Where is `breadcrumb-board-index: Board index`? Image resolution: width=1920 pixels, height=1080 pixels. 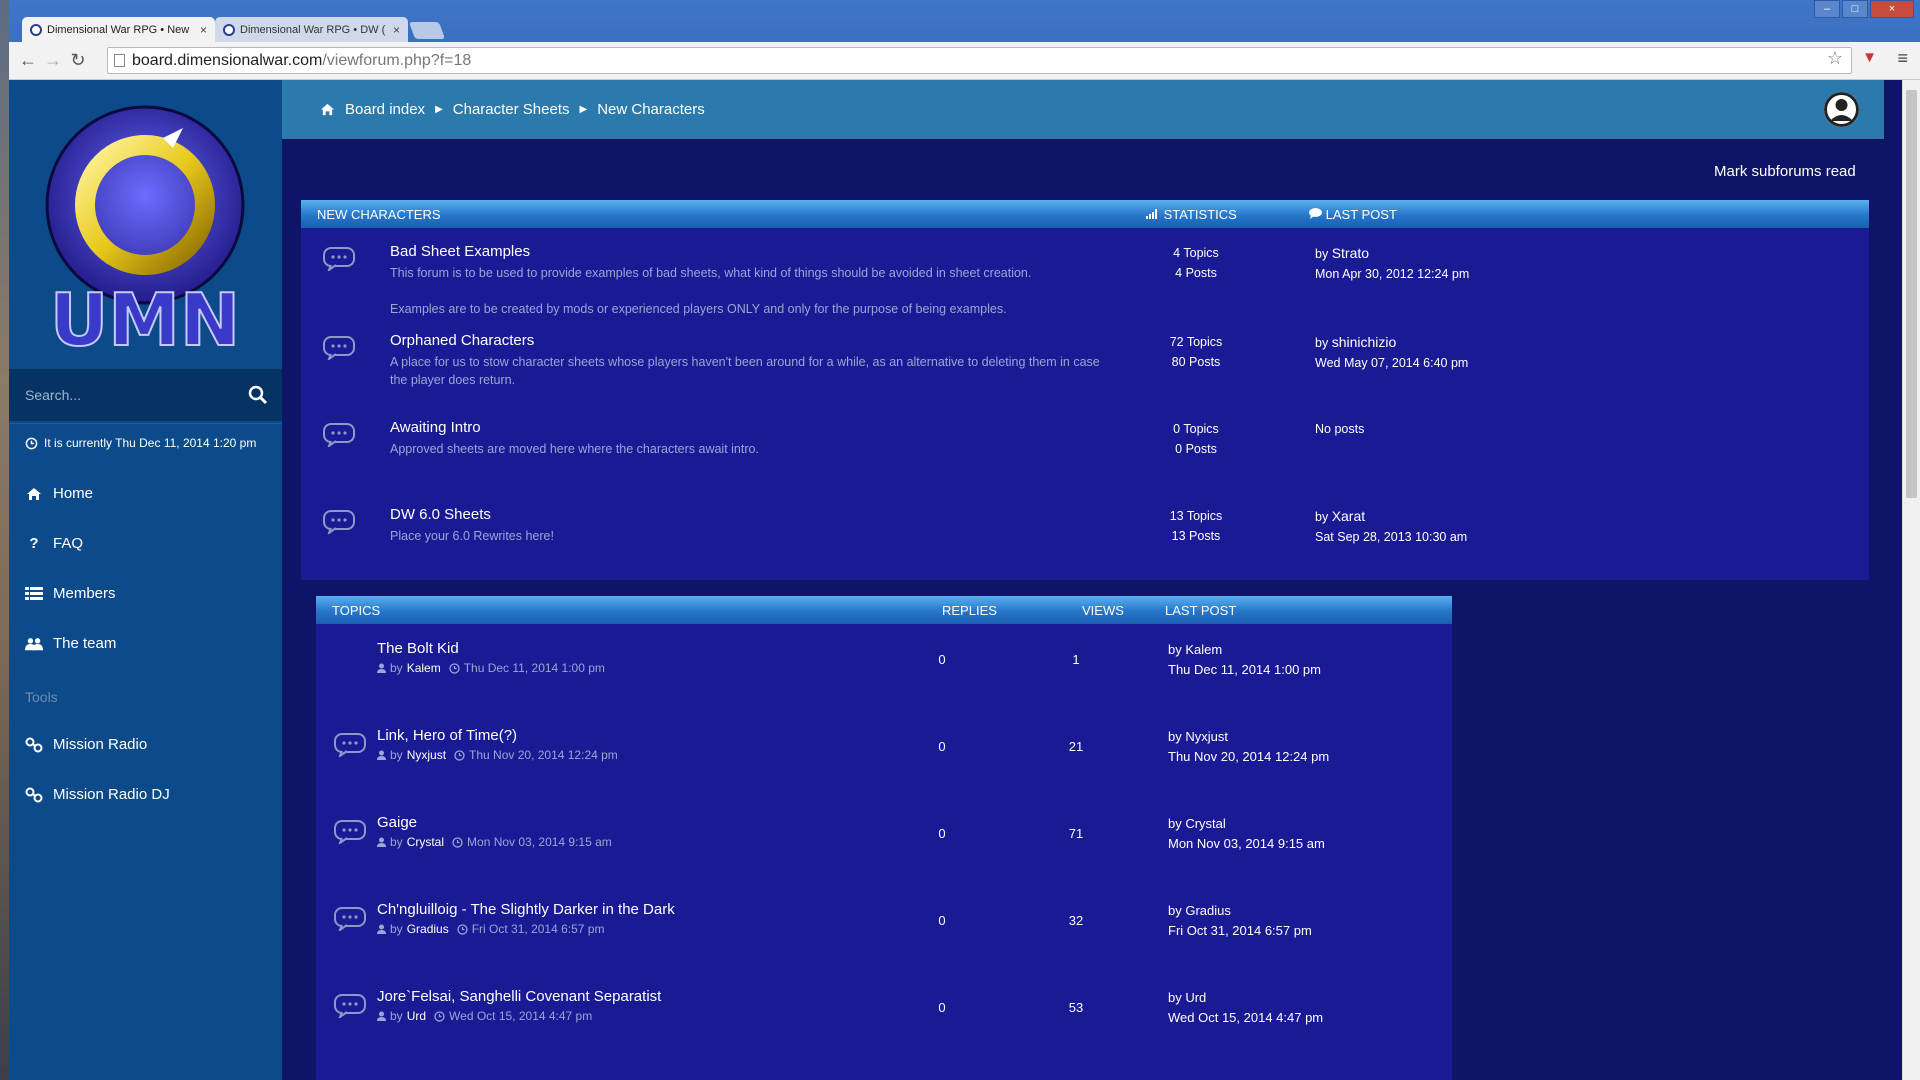
breadcrumb-board-index: Board index is located at coordinates (385, 109).